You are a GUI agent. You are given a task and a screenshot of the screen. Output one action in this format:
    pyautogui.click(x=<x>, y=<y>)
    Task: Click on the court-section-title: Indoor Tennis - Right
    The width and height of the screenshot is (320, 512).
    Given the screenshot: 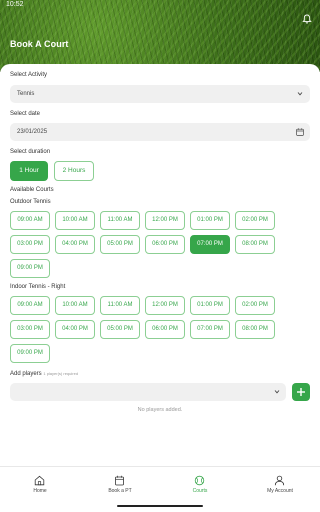 What is the action you would take?
    pyautogui.click(x=38, y=287)
    